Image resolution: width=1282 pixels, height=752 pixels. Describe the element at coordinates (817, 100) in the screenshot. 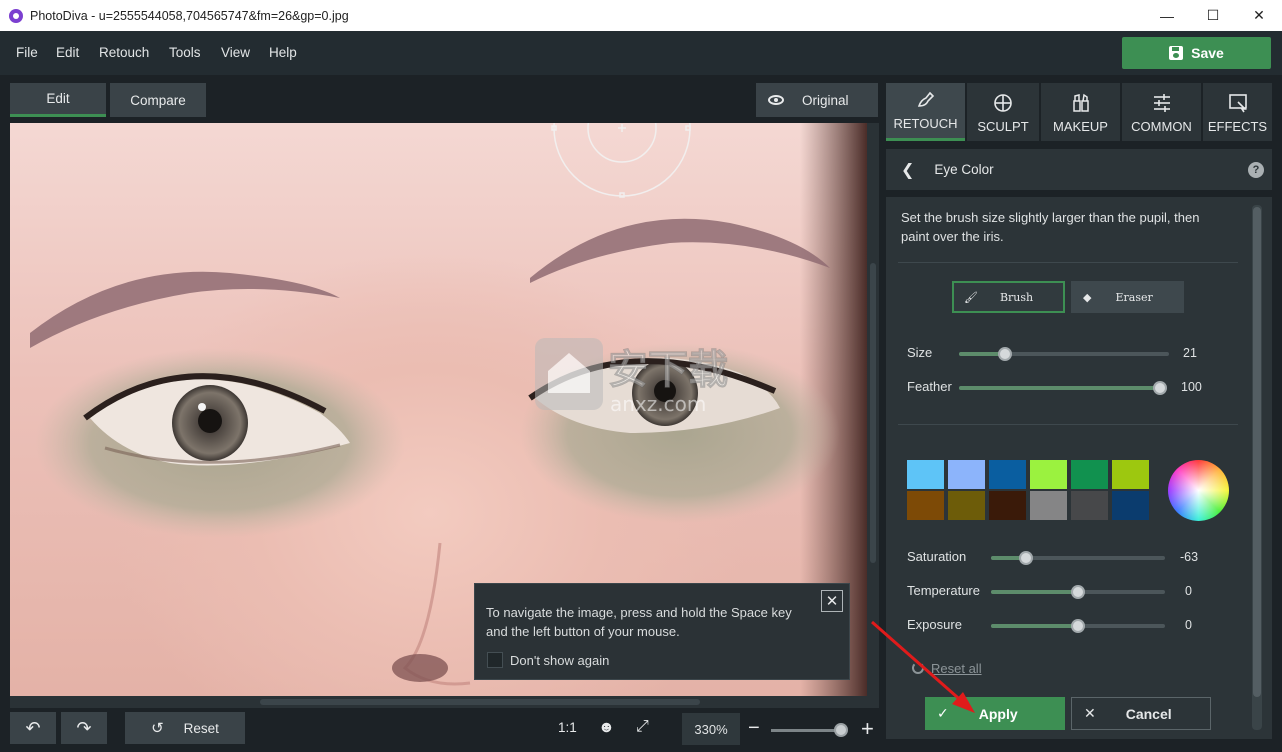

I see `original-toggle-button: Original` at that location.